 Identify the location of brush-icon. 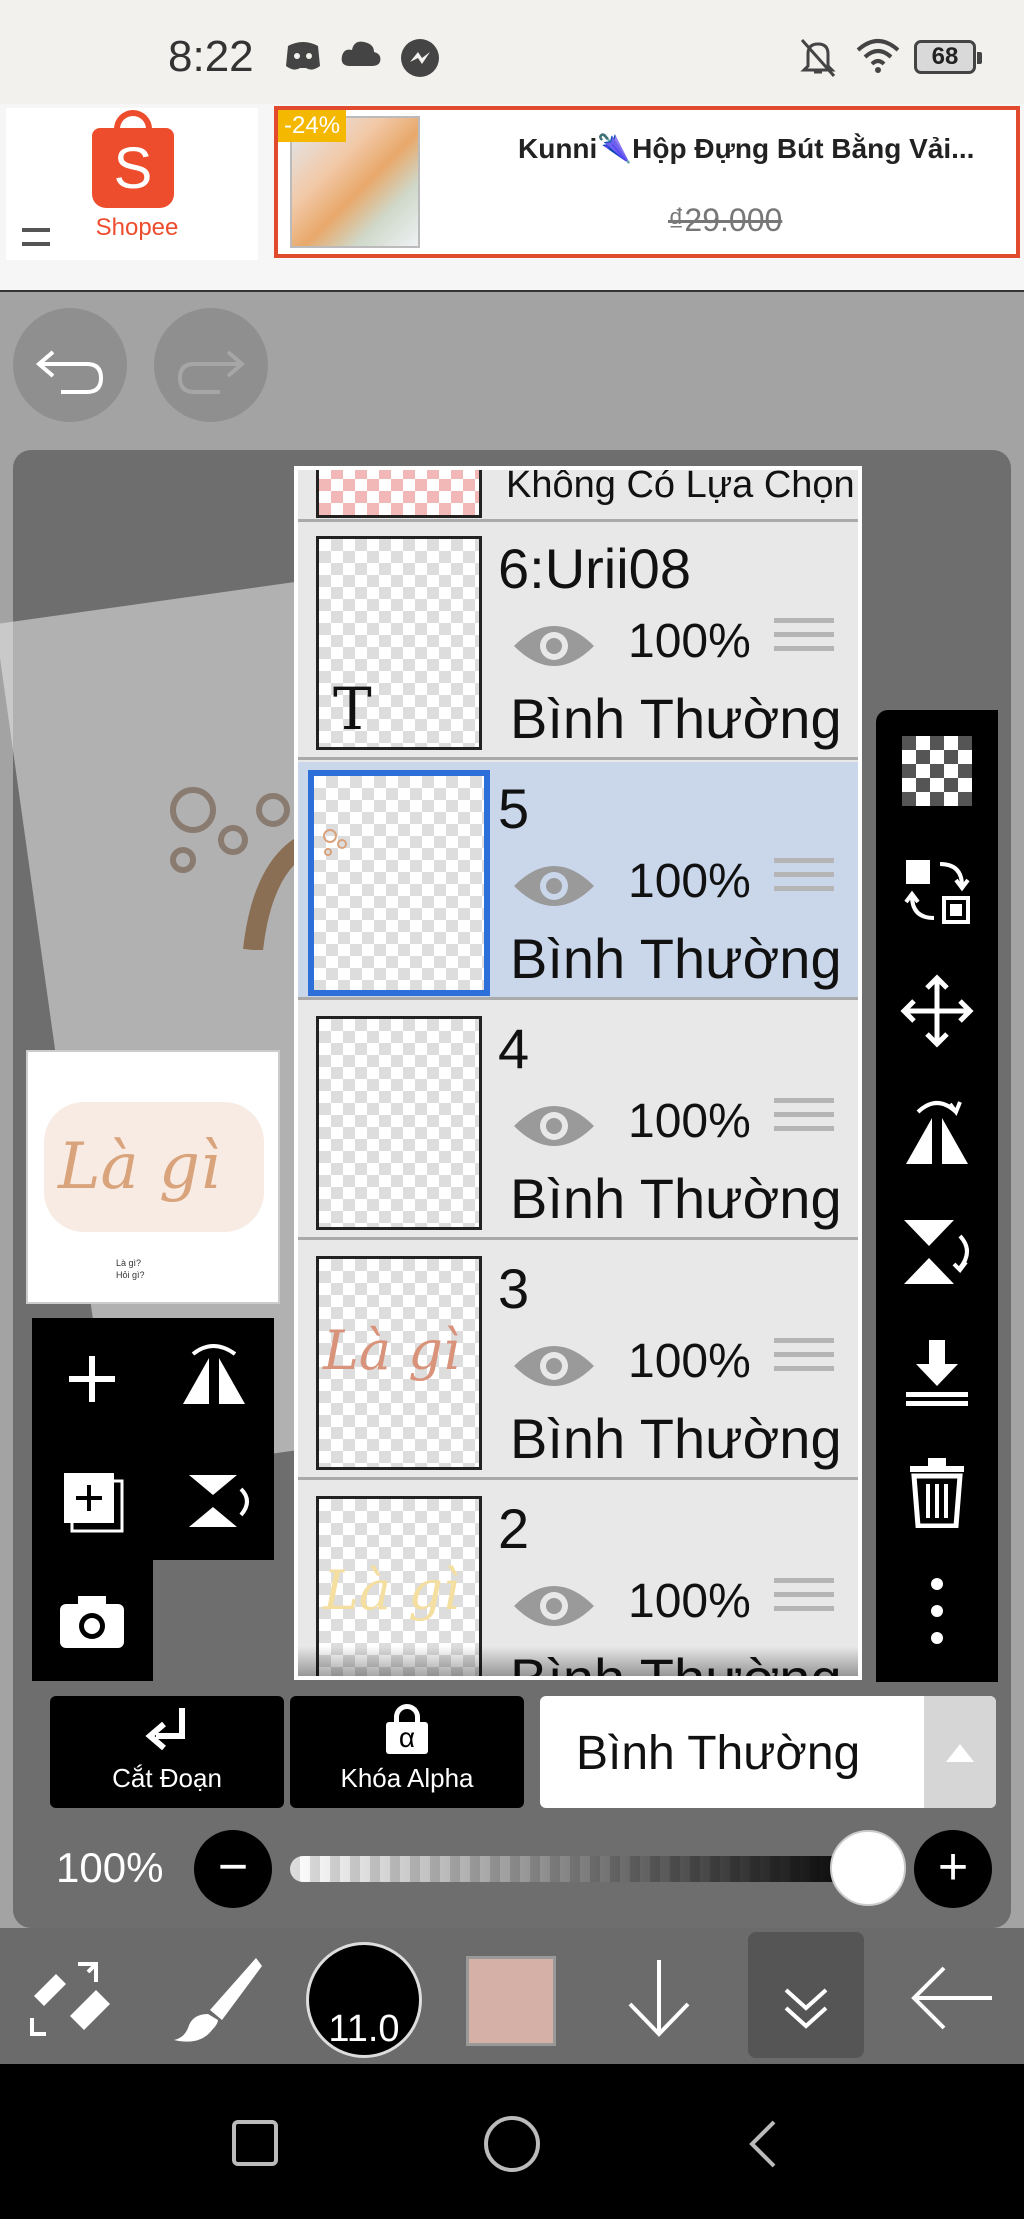
(217, 1999).